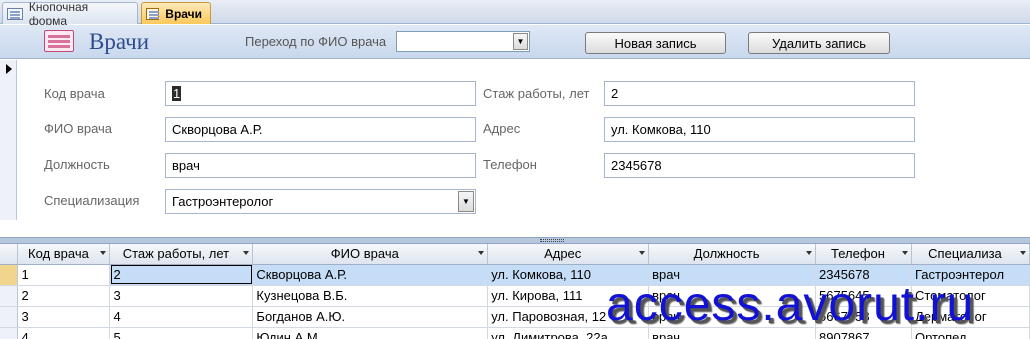  Describe the element at coordinates (320, 201) in the screenshot. I see `spec-combo: Гастроэнтеролог ▼` at that location.